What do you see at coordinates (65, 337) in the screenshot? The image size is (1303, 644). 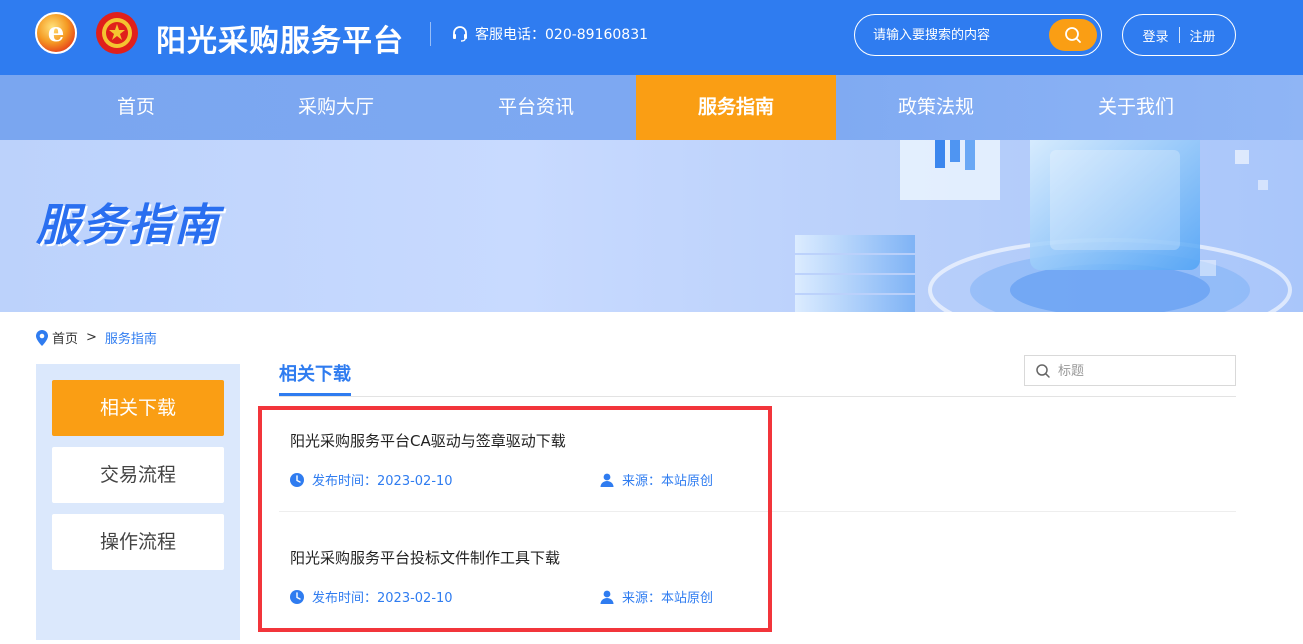 I see `breadcrumb-home: 首页` at bounding box center [65, 337].